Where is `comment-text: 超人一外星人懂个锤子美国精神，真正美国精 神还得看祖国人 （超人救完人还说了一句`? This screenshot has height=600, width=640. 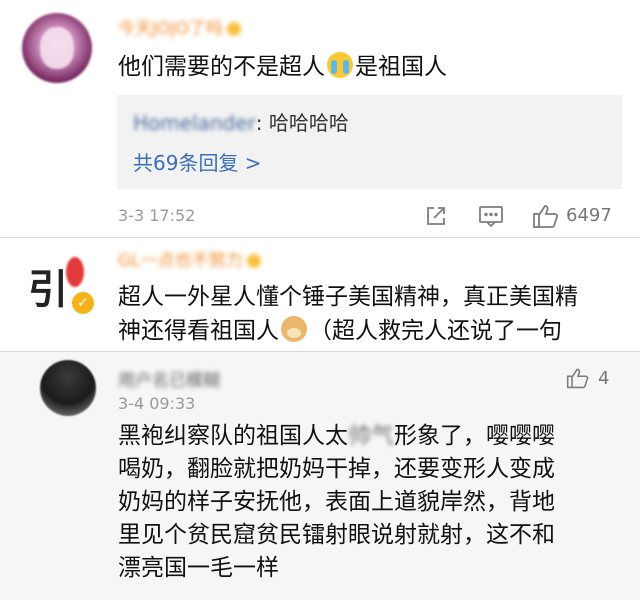
comment-text: 超人一外星人懂个锤子美国精神，真正美国精 神还得看祖国人 （超人救完人还说了一句 is located at coordinates (348, 314).